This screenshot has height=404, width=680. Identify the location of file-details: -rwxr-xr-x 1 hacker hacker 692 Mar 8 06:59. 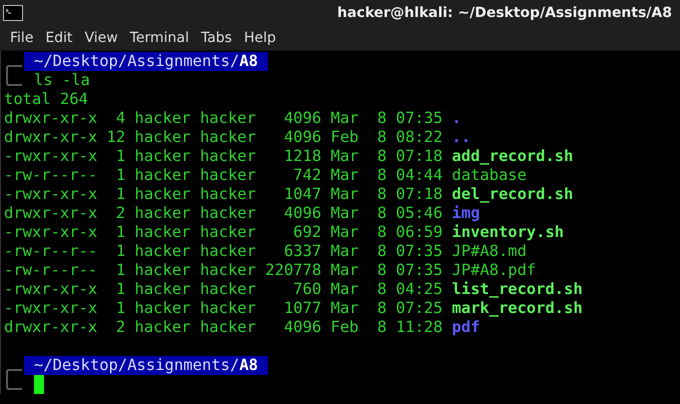
(223, 232).